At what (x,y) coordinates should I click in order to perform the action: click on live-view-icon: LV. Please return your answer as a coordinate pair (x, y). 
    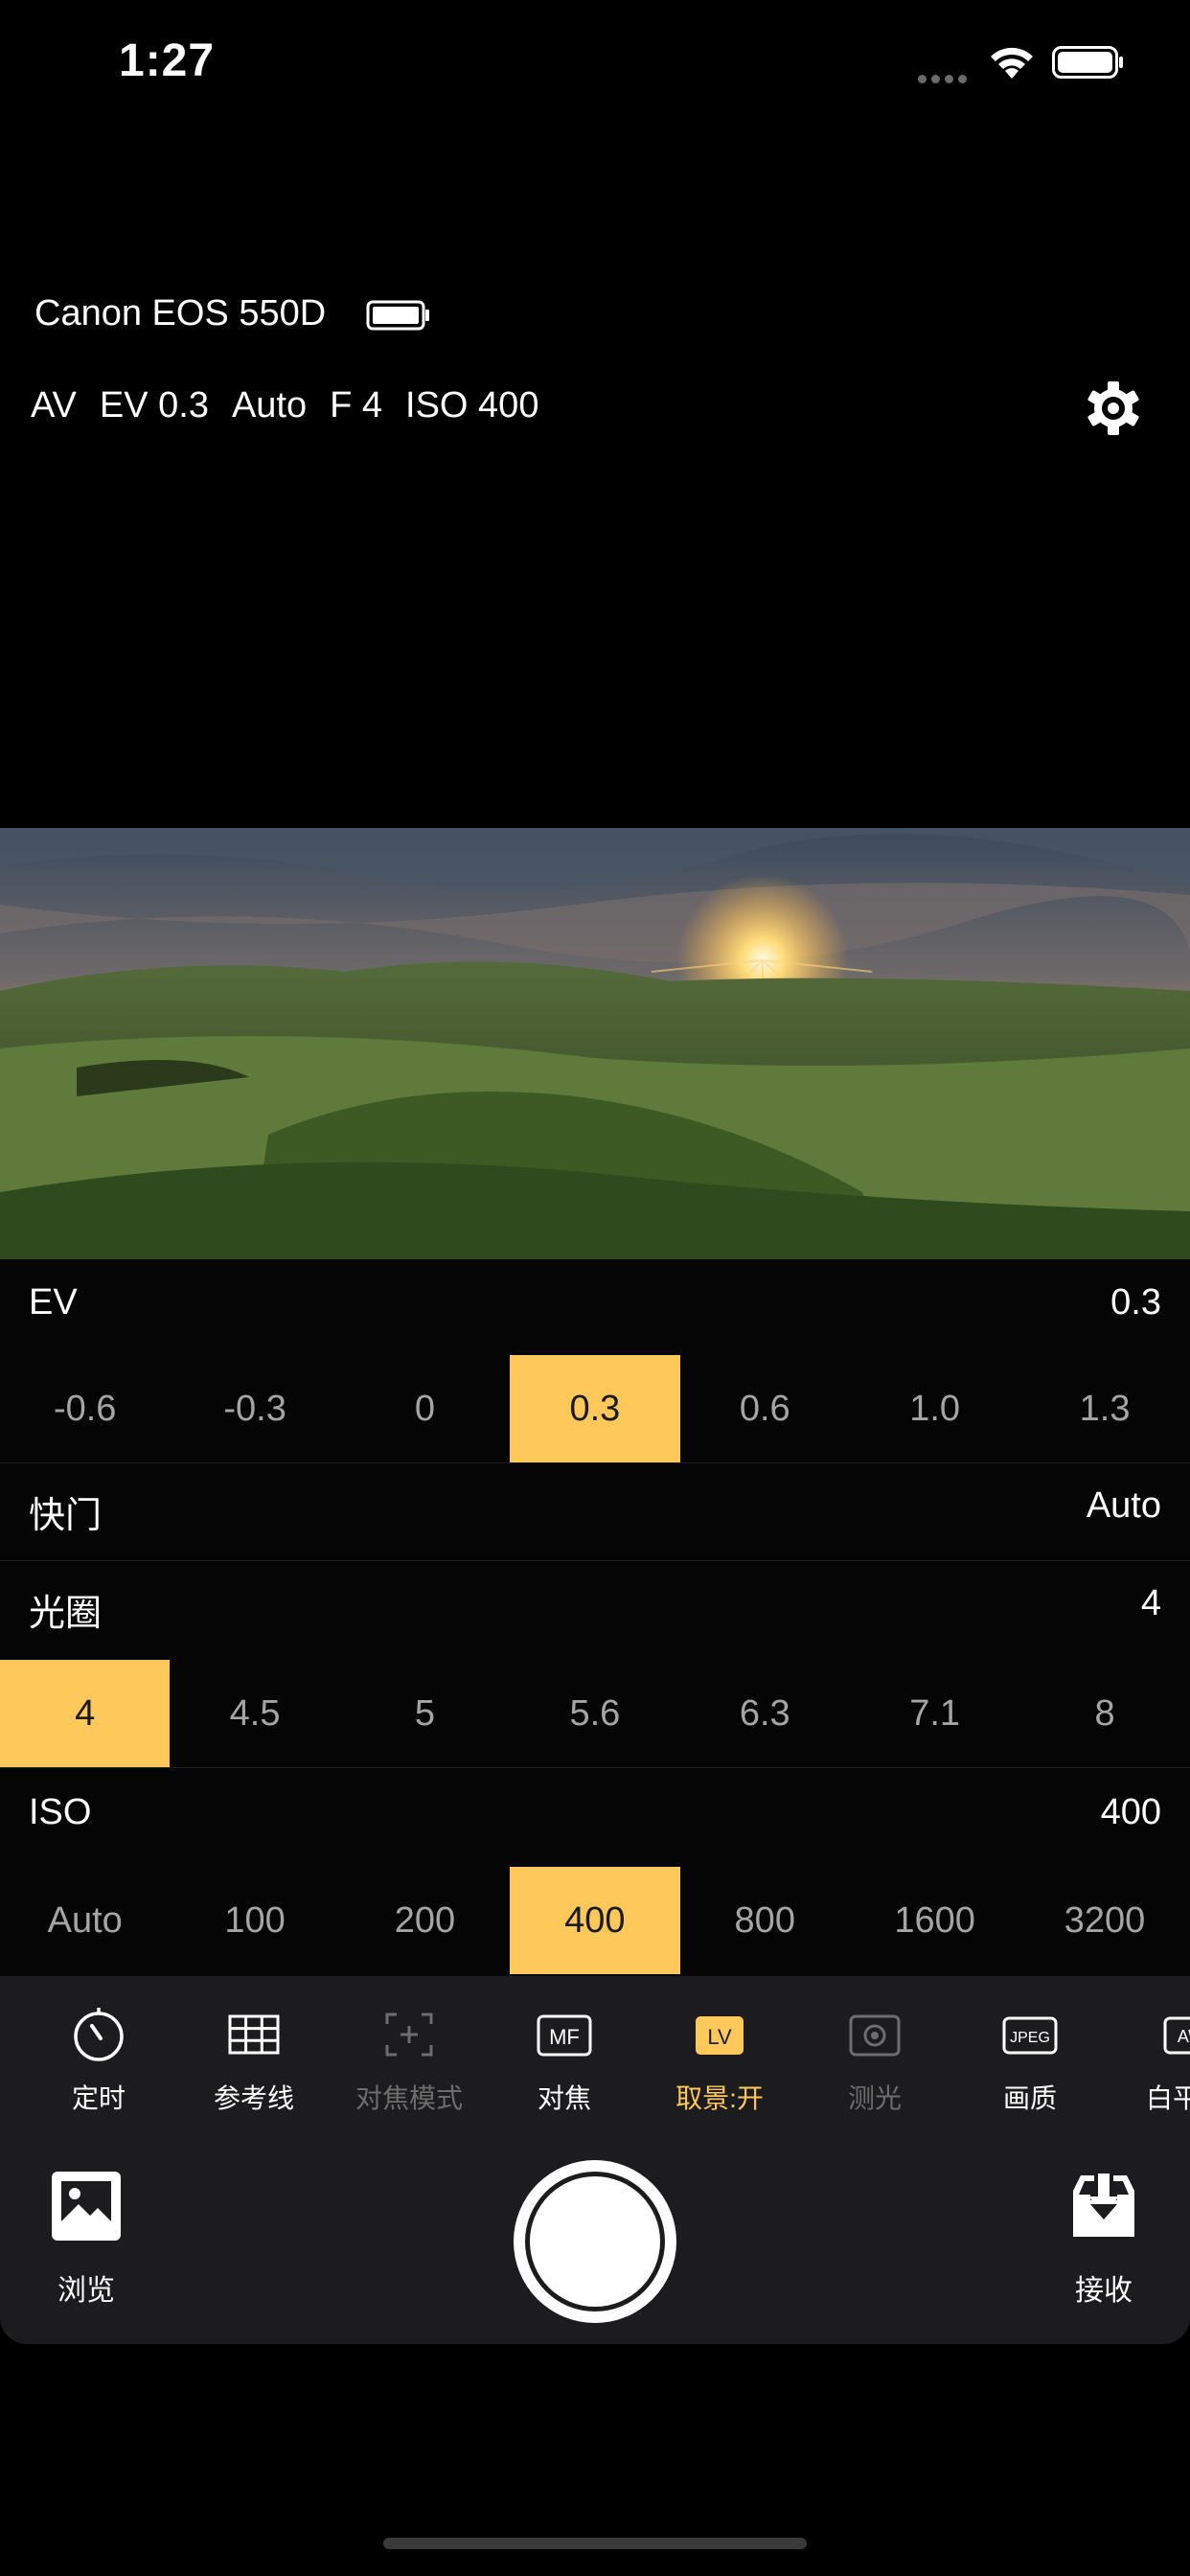
    Looking at the image, I should click on (720, 2035).